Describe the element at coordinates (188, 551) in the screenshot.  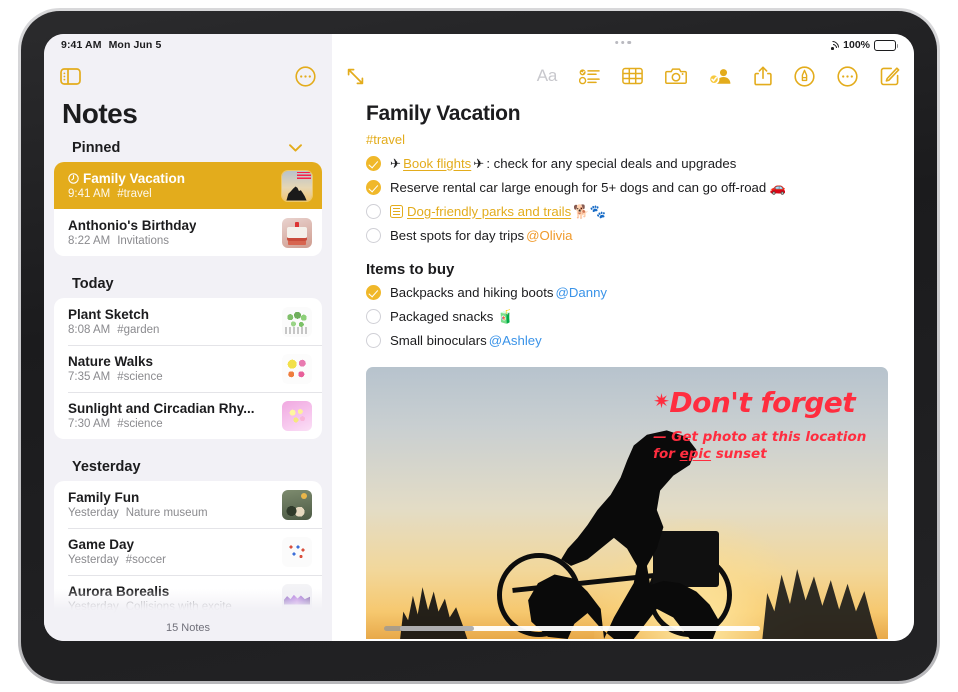
I see `list-item: Game Day Yesterday #soccer` at that location.